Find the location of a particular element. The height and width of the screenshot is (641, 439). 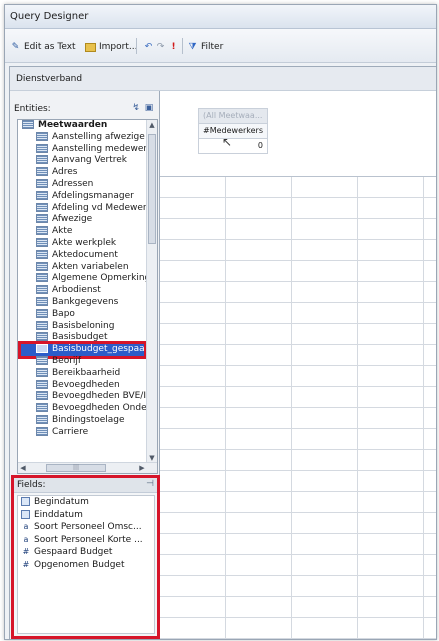

entity-label: Aanvang Vertrek is located at coordinates (89, 160).